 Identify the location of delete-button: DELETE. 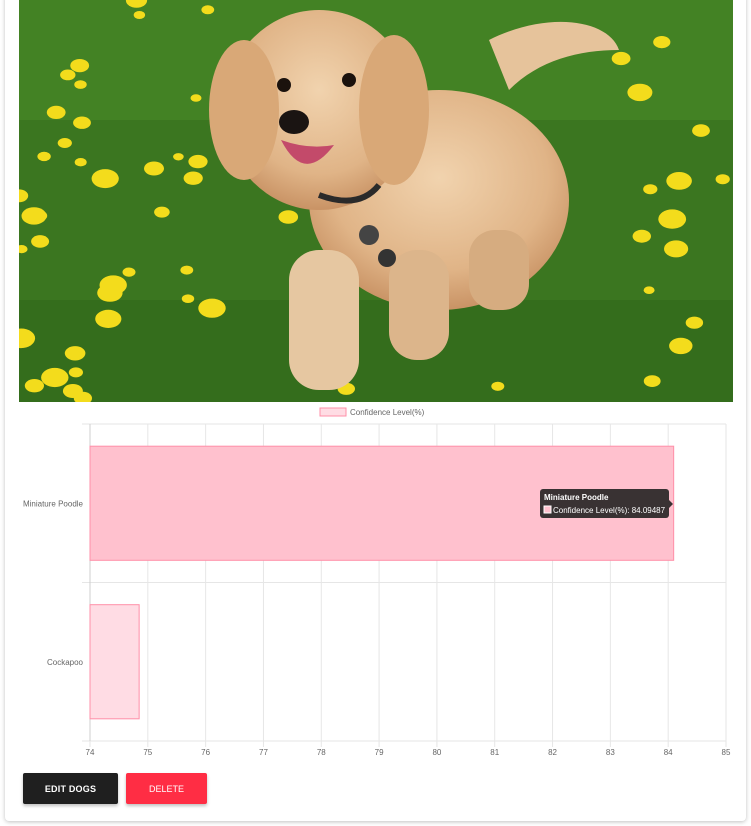
(166, 788).